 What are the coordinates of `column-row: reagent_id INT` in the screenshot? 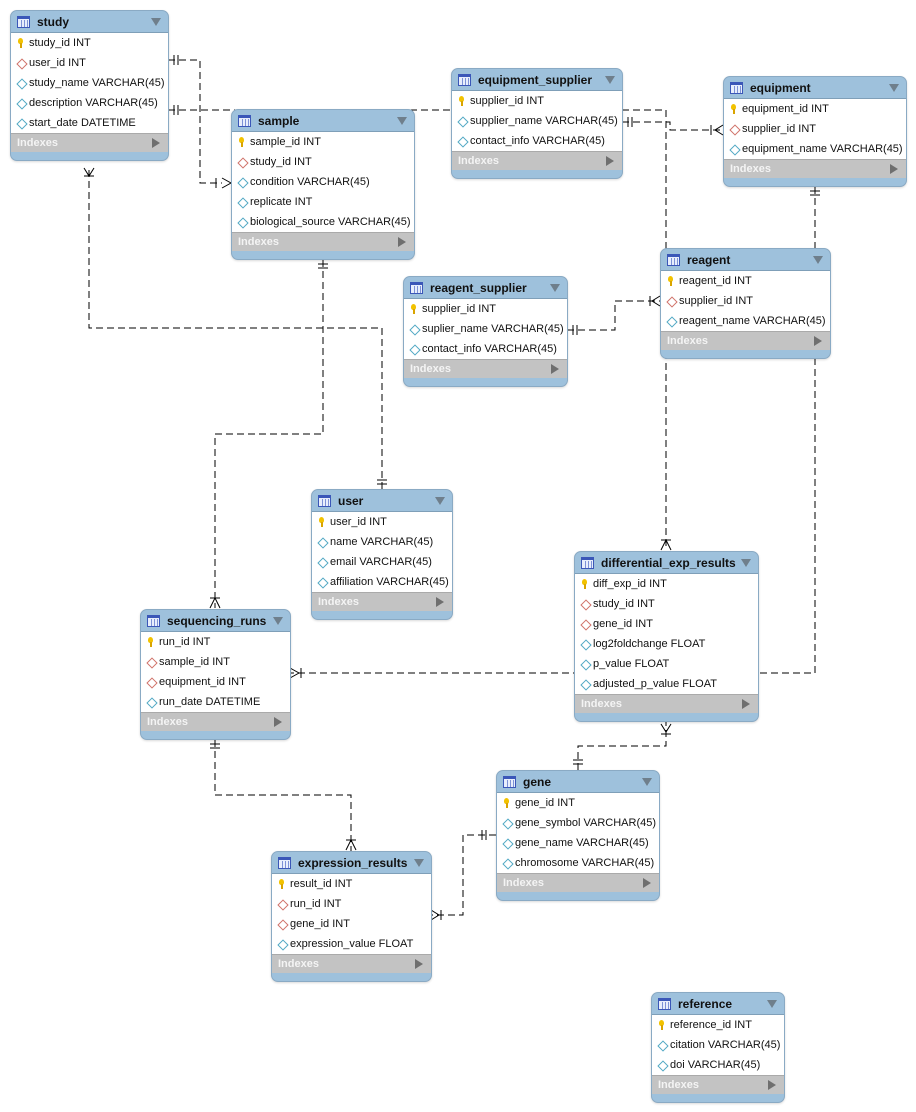 It's located at (745, 281).